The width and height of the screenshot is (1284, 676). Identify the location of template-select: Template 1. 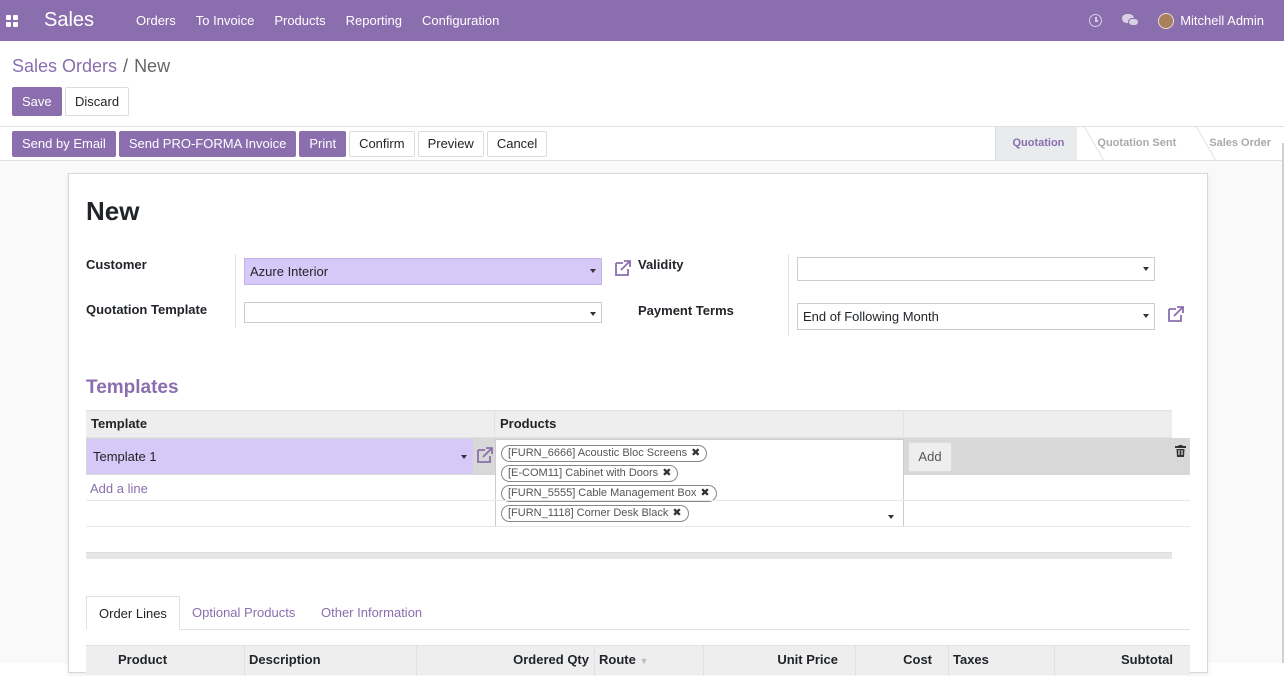
(280, 456).